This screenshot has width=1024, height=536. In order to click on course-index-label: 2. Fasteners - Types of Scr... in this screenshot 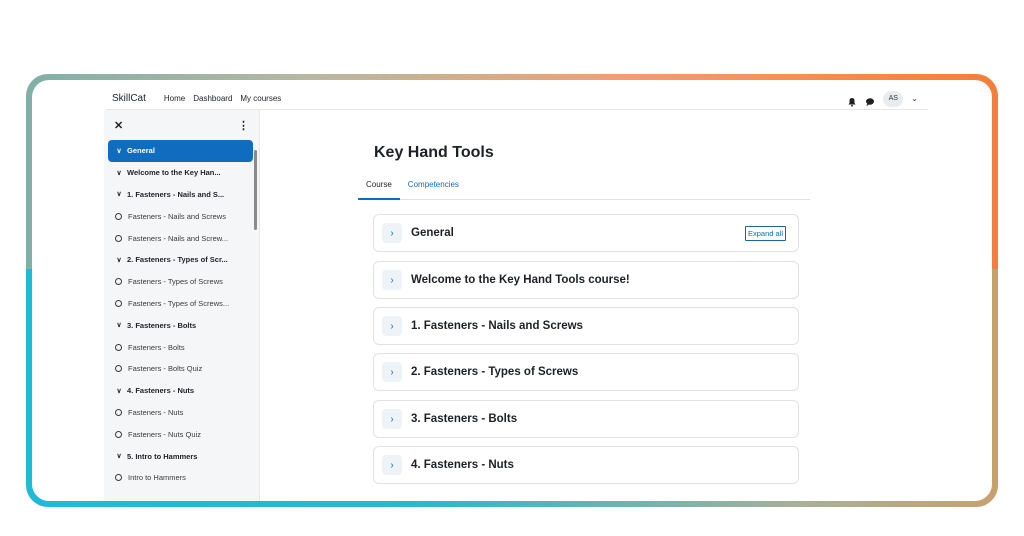, I will do `click(177, 260)`.